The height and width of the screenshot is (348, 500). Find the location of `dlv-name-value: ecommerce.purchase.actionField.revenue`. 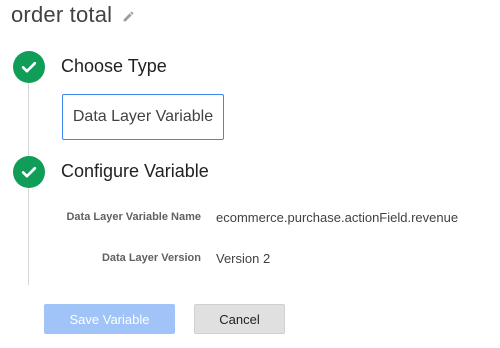

dlv-name-value: ecommerce.purchase.actionField.revenue is located at coordinates (337, 217).